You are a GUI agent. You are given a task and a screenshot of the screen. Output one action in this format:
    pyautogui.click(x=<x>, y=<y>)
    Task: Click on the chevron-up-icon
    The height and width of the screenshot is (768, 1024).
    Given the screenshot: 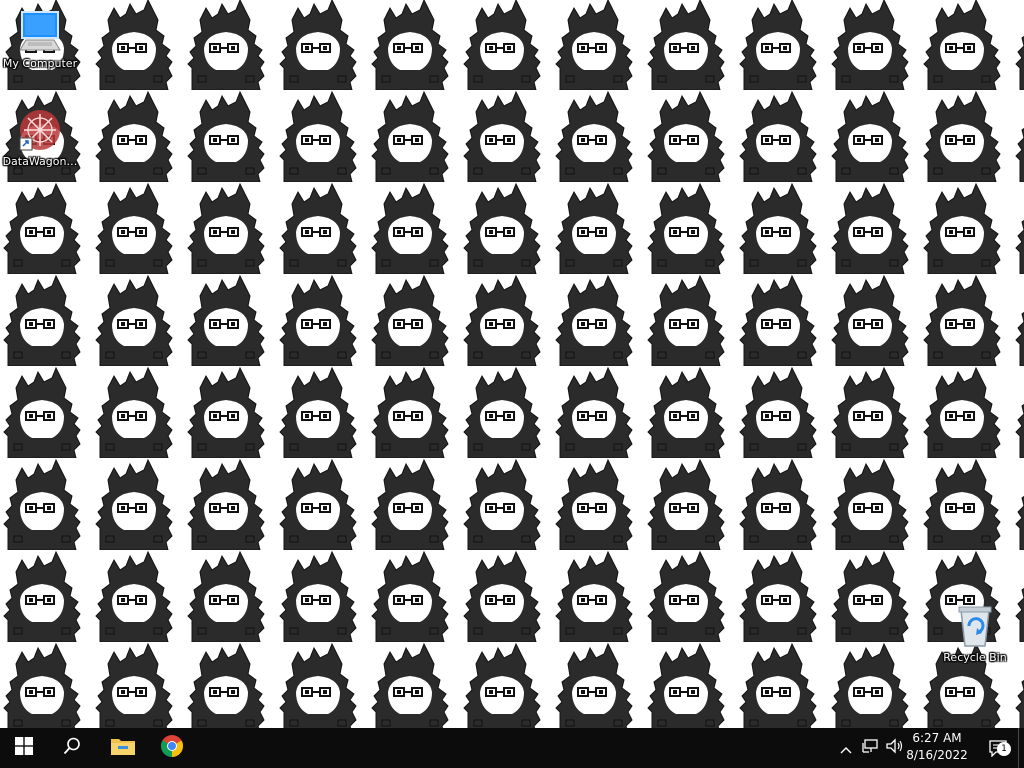 What is the action you would take?
    pyautogui.click(x=846, y=748)
    